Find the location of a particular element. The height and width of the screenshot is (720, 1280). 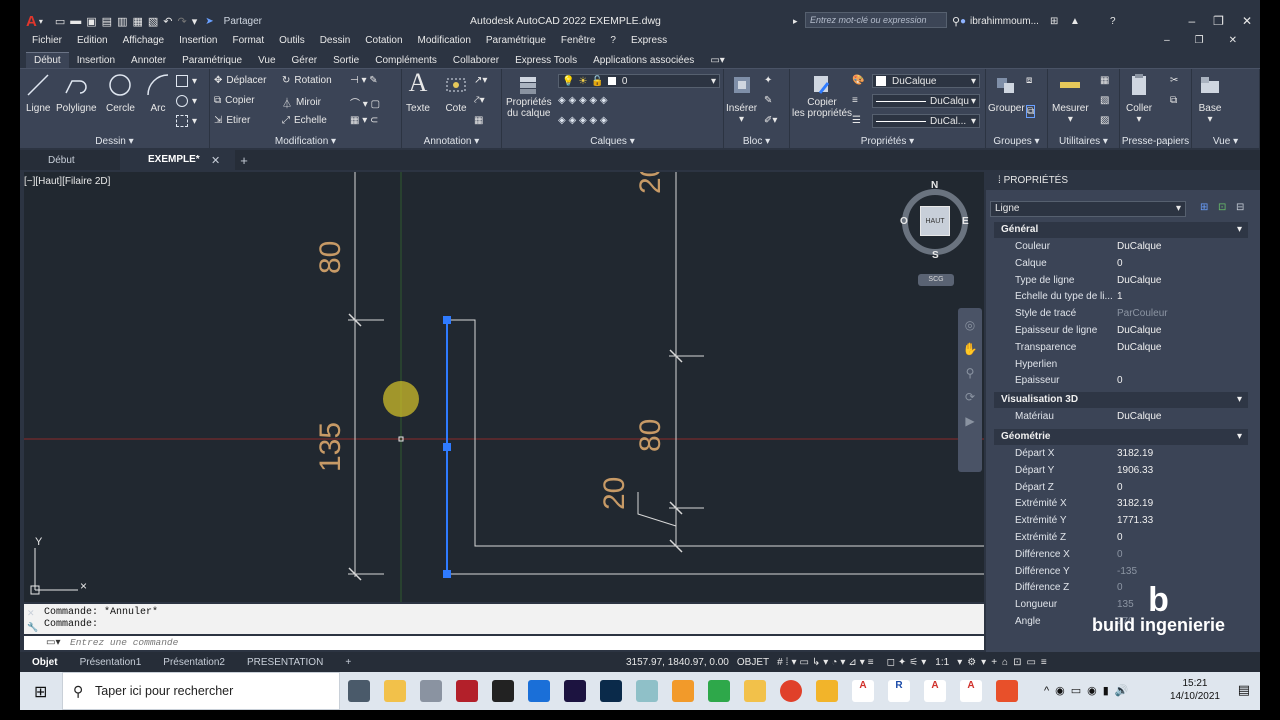

cloud-icon: ▥ is located at coordinates (122, 21).